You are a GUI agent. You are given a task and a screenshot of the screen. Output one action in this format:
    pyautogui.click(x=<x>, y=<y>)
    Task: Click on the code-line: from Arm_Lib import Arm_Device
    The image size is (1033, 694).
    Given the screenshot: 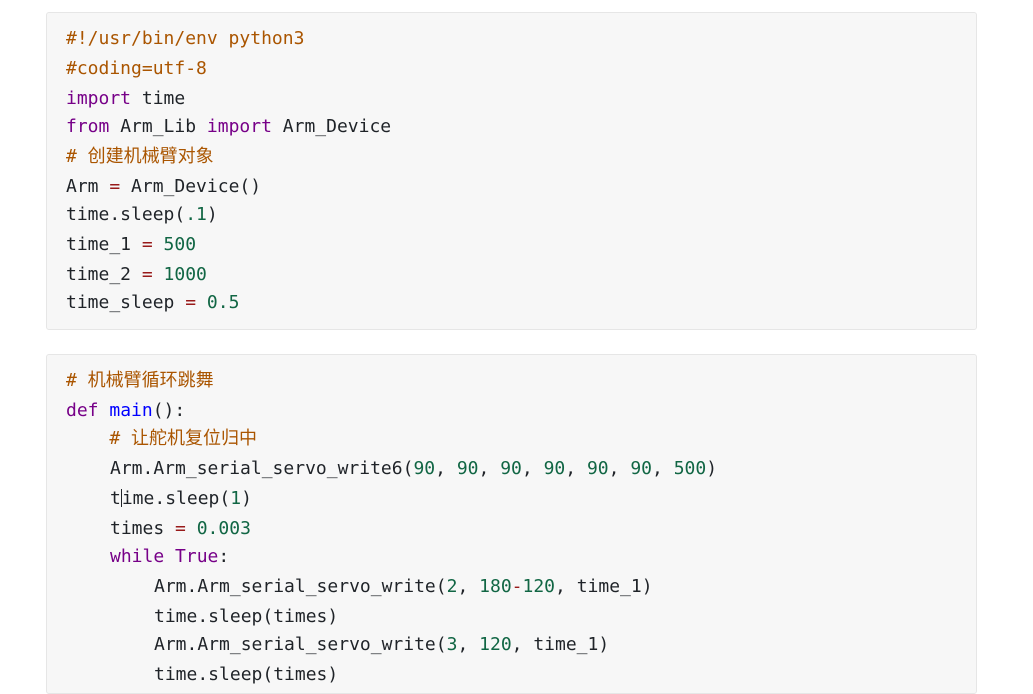 What is the action you would take?
    pyautogui.click(x=229, y=126)
    